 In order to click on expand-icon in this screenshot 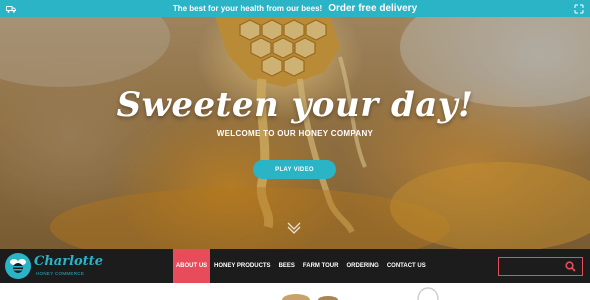, I will do `click(579, 9)`.